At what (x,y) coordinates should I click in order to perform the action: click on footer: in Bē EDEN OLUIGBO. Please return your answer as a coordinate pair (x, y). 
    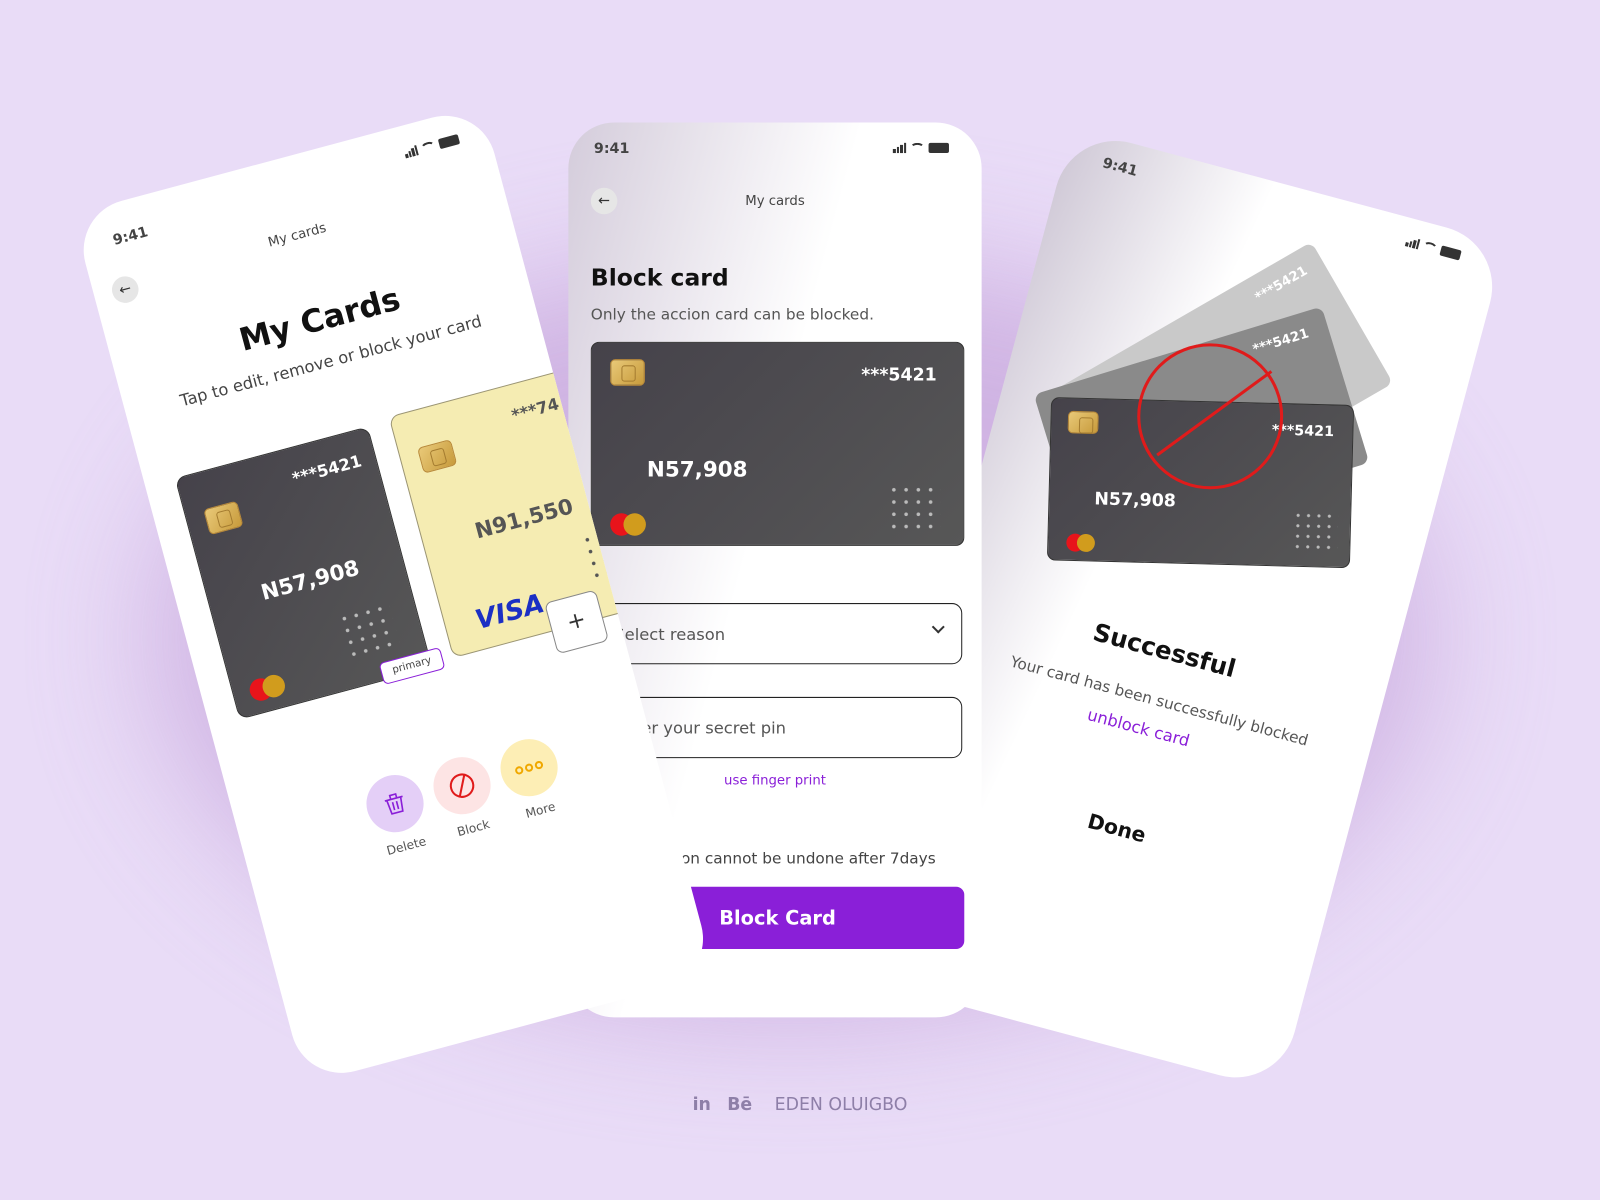
    Looking at the image, I should click on (800, 1105).